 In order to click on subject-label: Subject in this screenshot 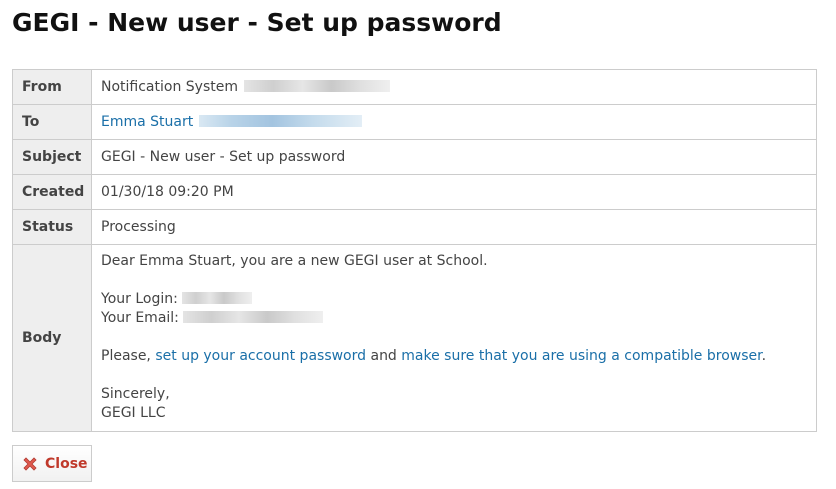, I will do `click(52, 157)`.